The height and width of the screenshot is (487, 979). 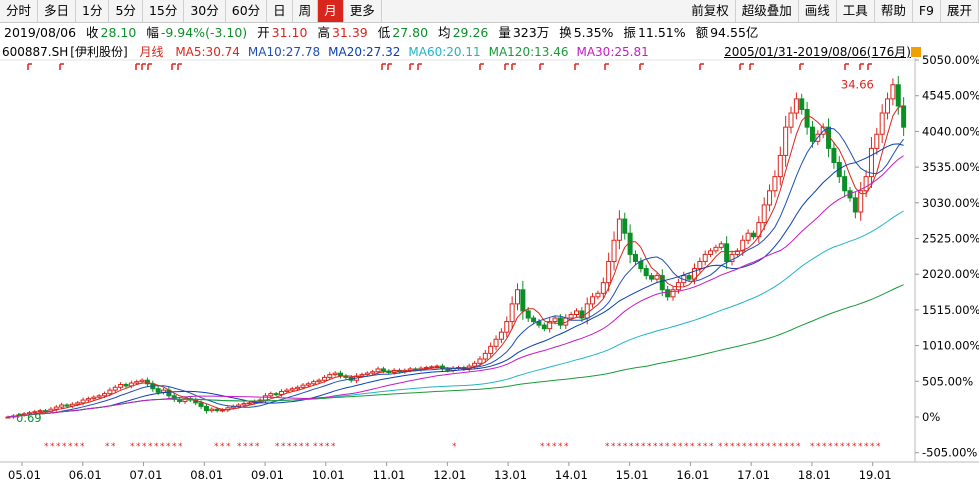 I want to click on x-tick-label: 08.01, so click(x=206, y=475).